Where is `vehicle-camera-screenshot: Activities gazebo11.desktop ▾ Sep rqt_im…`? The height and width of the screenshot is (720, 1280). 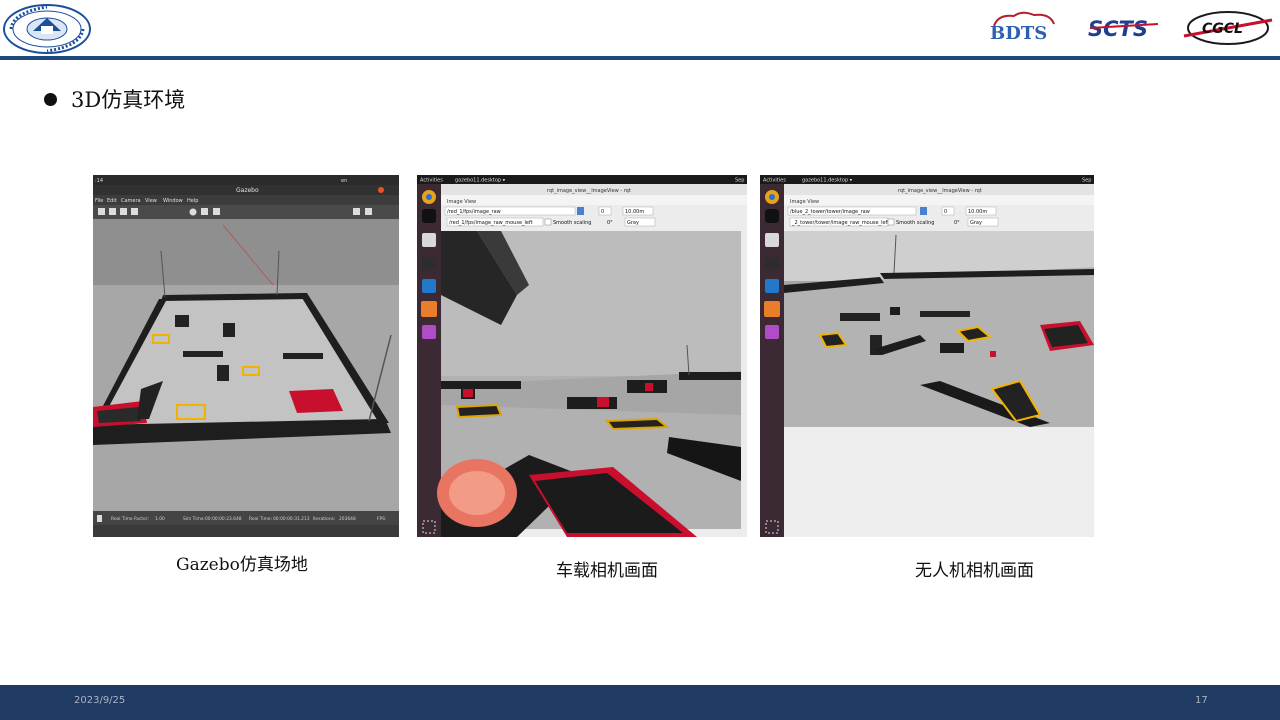 vehicle-camera-screenshot: Activities gazebo11.desktop ▾ Sep rqt_im… is located at coordinates (582, 356).